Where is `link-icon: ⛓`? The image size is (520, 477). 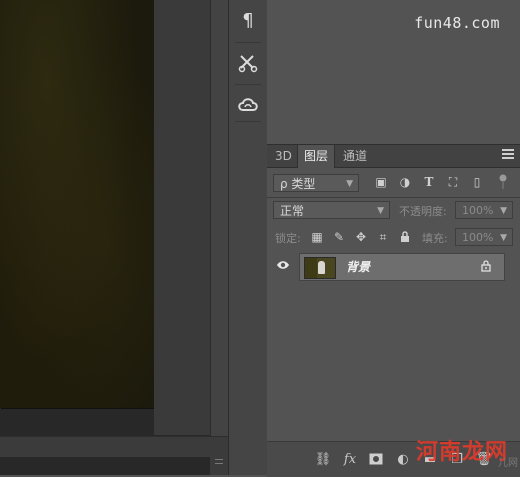
link-icon: ⛓ is located at coordinates (323, 459).